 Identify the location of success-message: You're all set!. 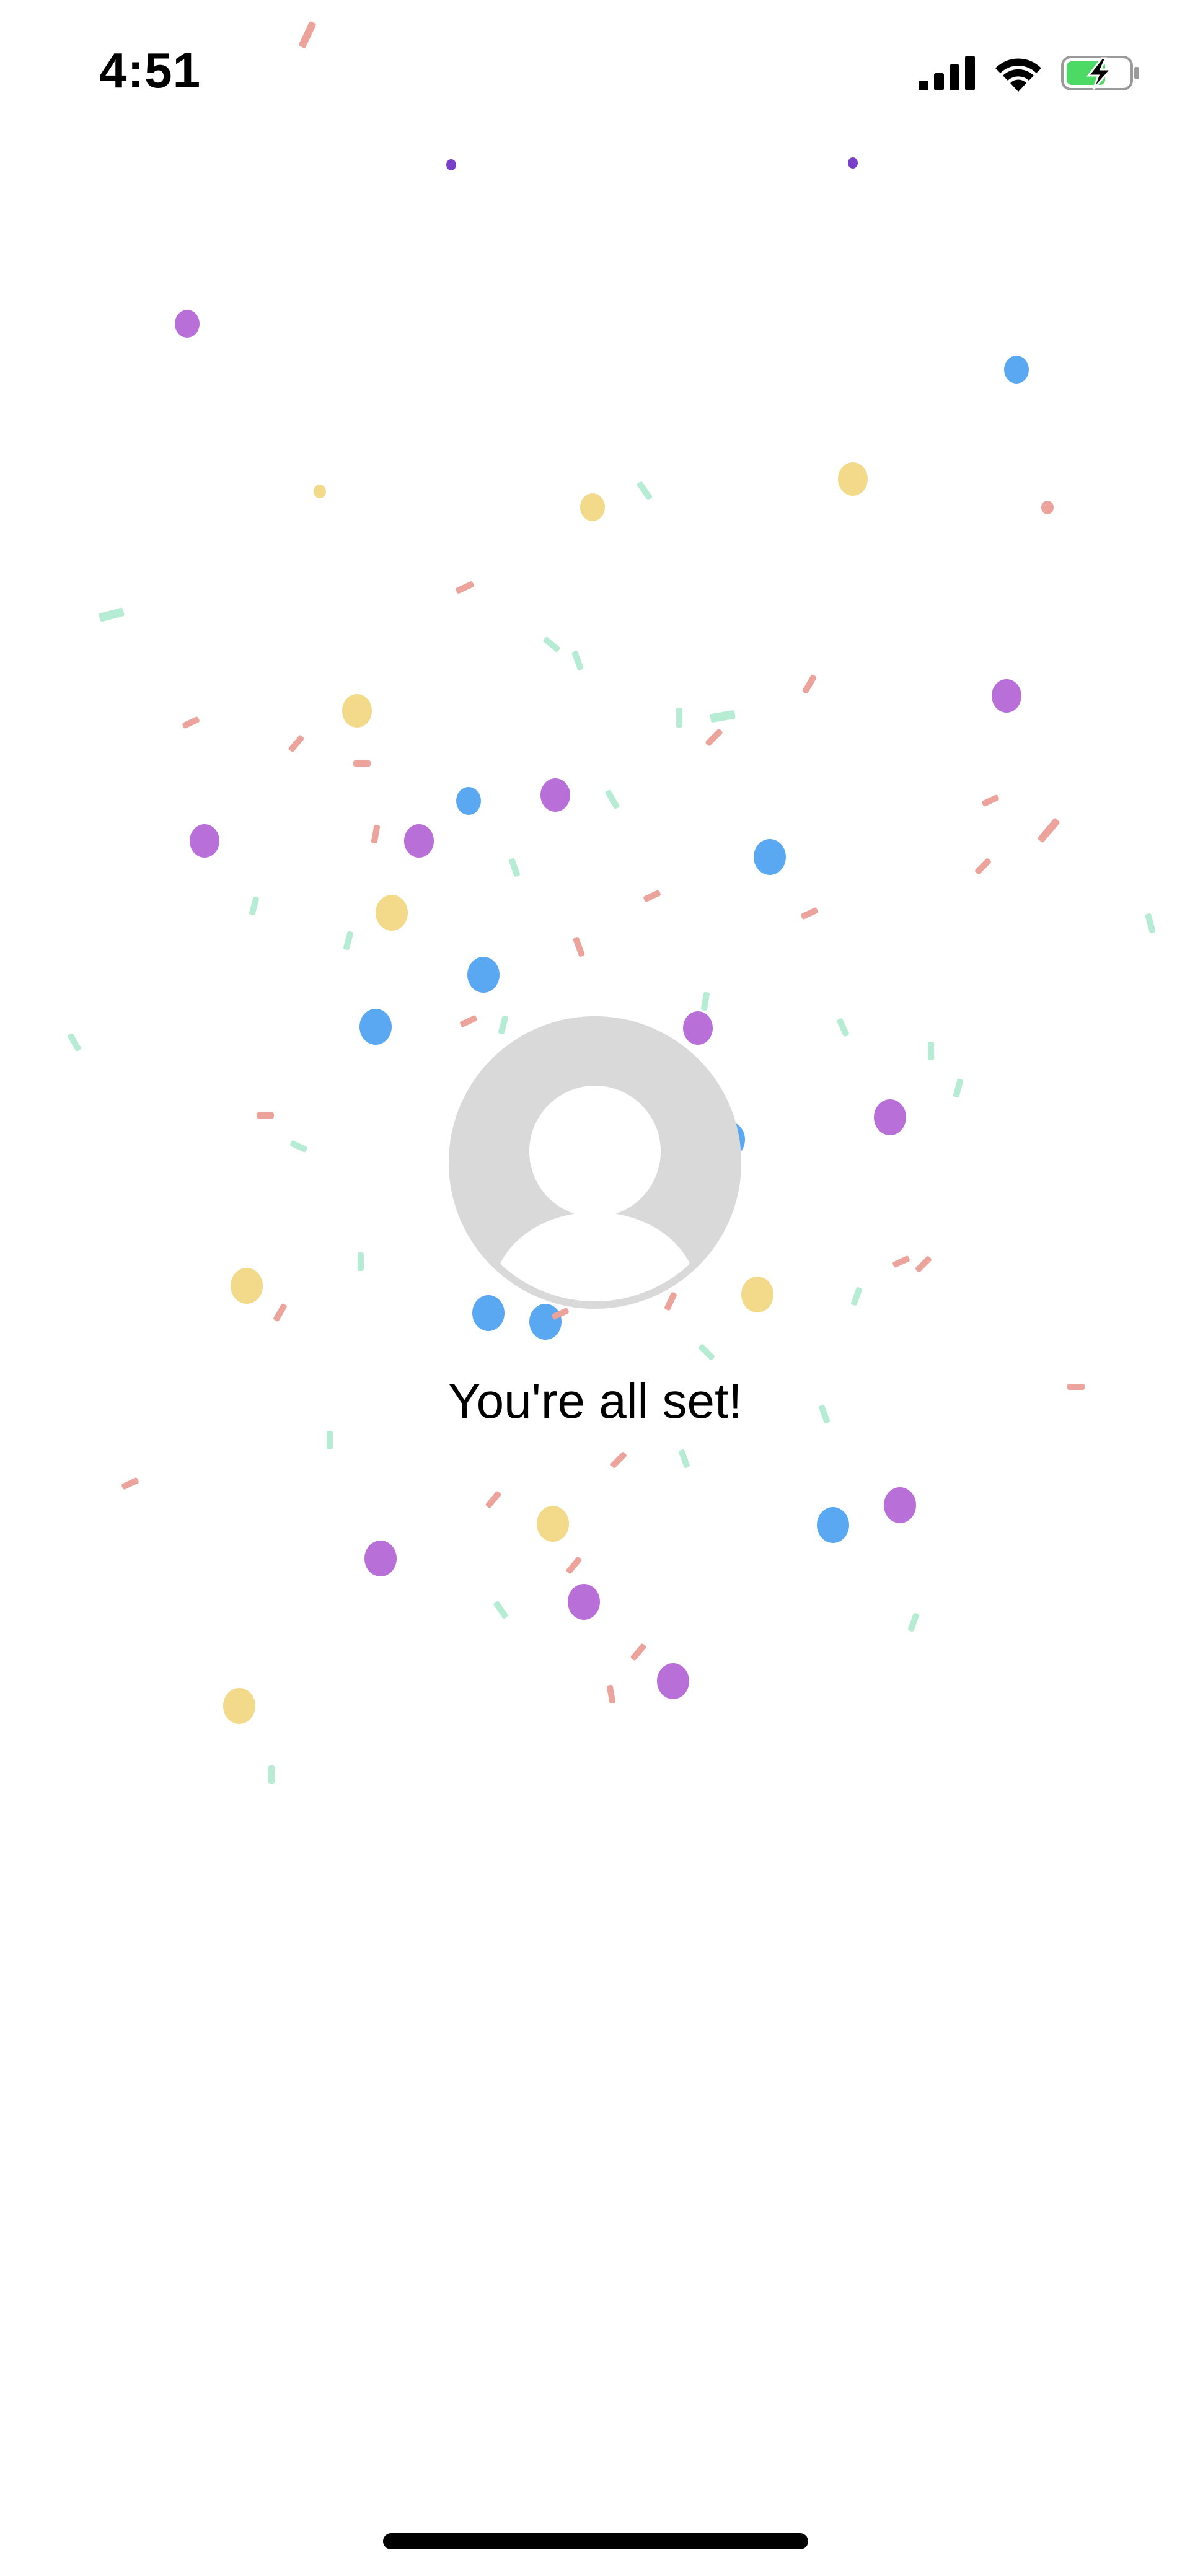
(595, 1401).